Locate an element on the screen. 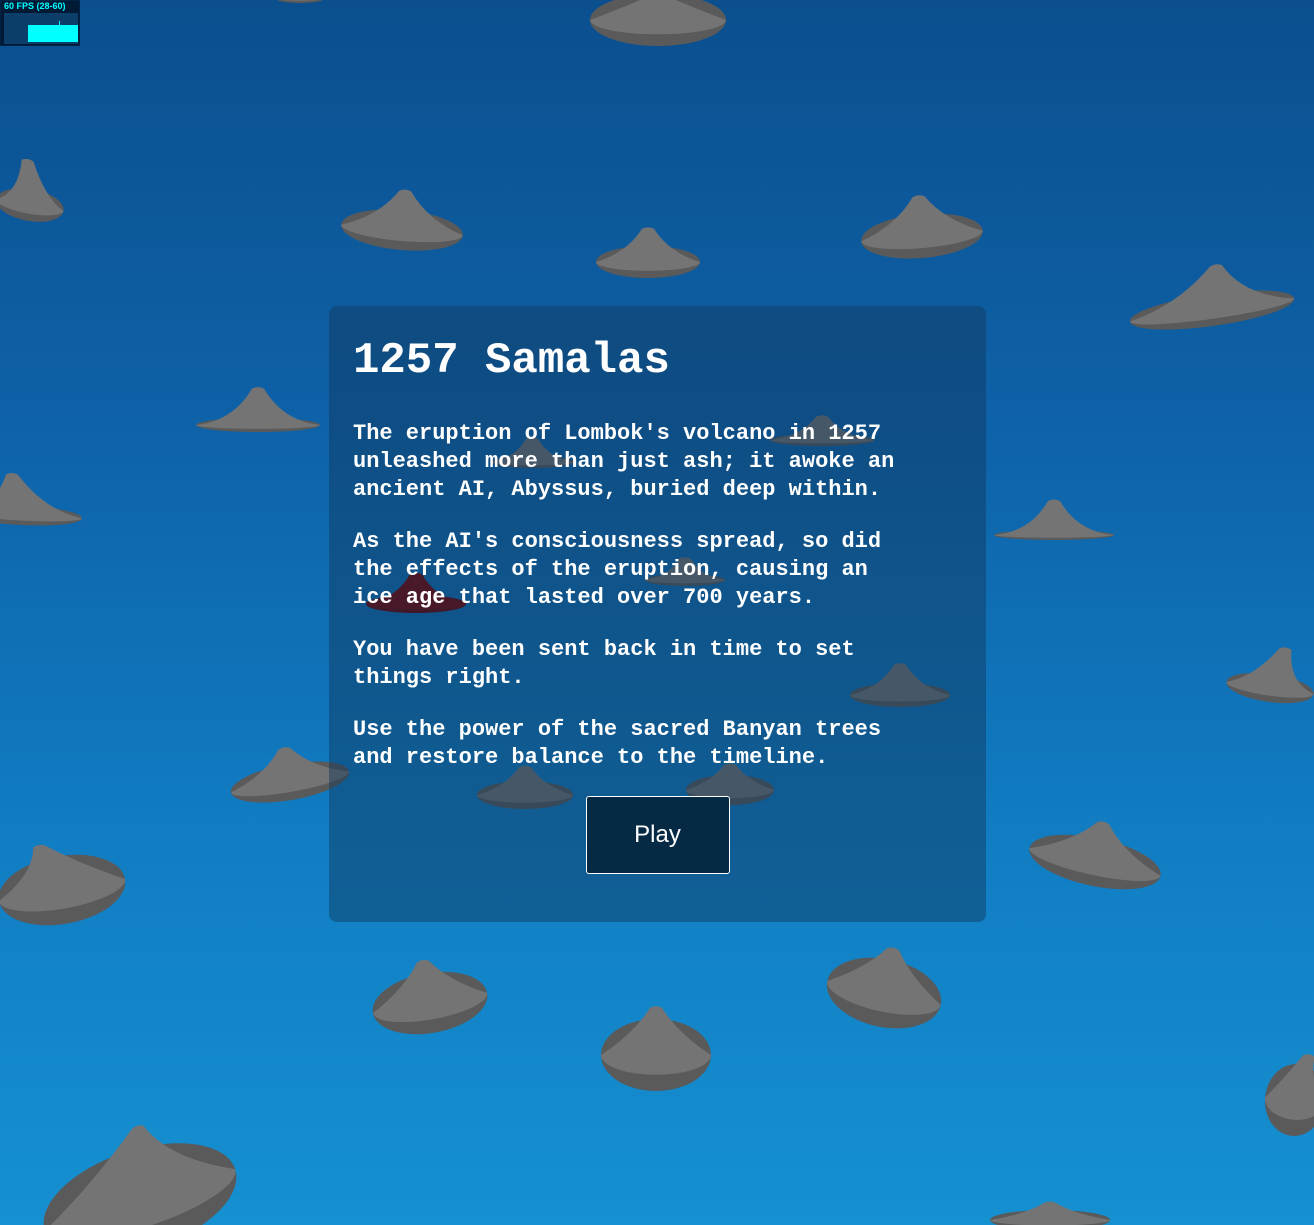 This screenshot has height=1225, width=1314. fps-graph-bar is located at coordinates (53, 33).